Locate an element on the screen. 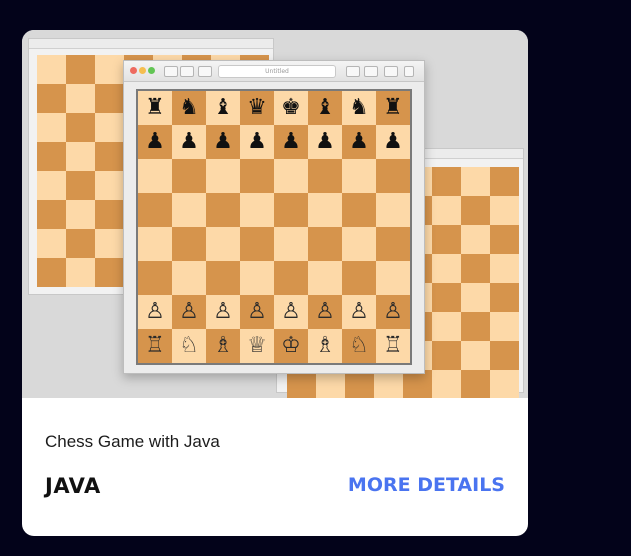 Image resolution: width=631 pixels, height=556 pixels. chess-piece-icon: ♛ is located at coordinates (257, 107).